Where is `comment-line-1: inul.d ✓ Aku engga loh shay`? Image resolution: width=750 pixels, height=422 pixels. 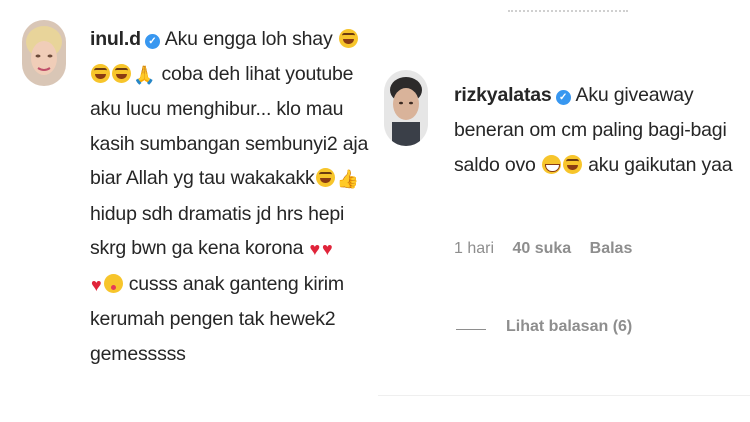 comment-line-1: inul.d ✓ Aku engga loh shay is located at coordinates (230, 39).